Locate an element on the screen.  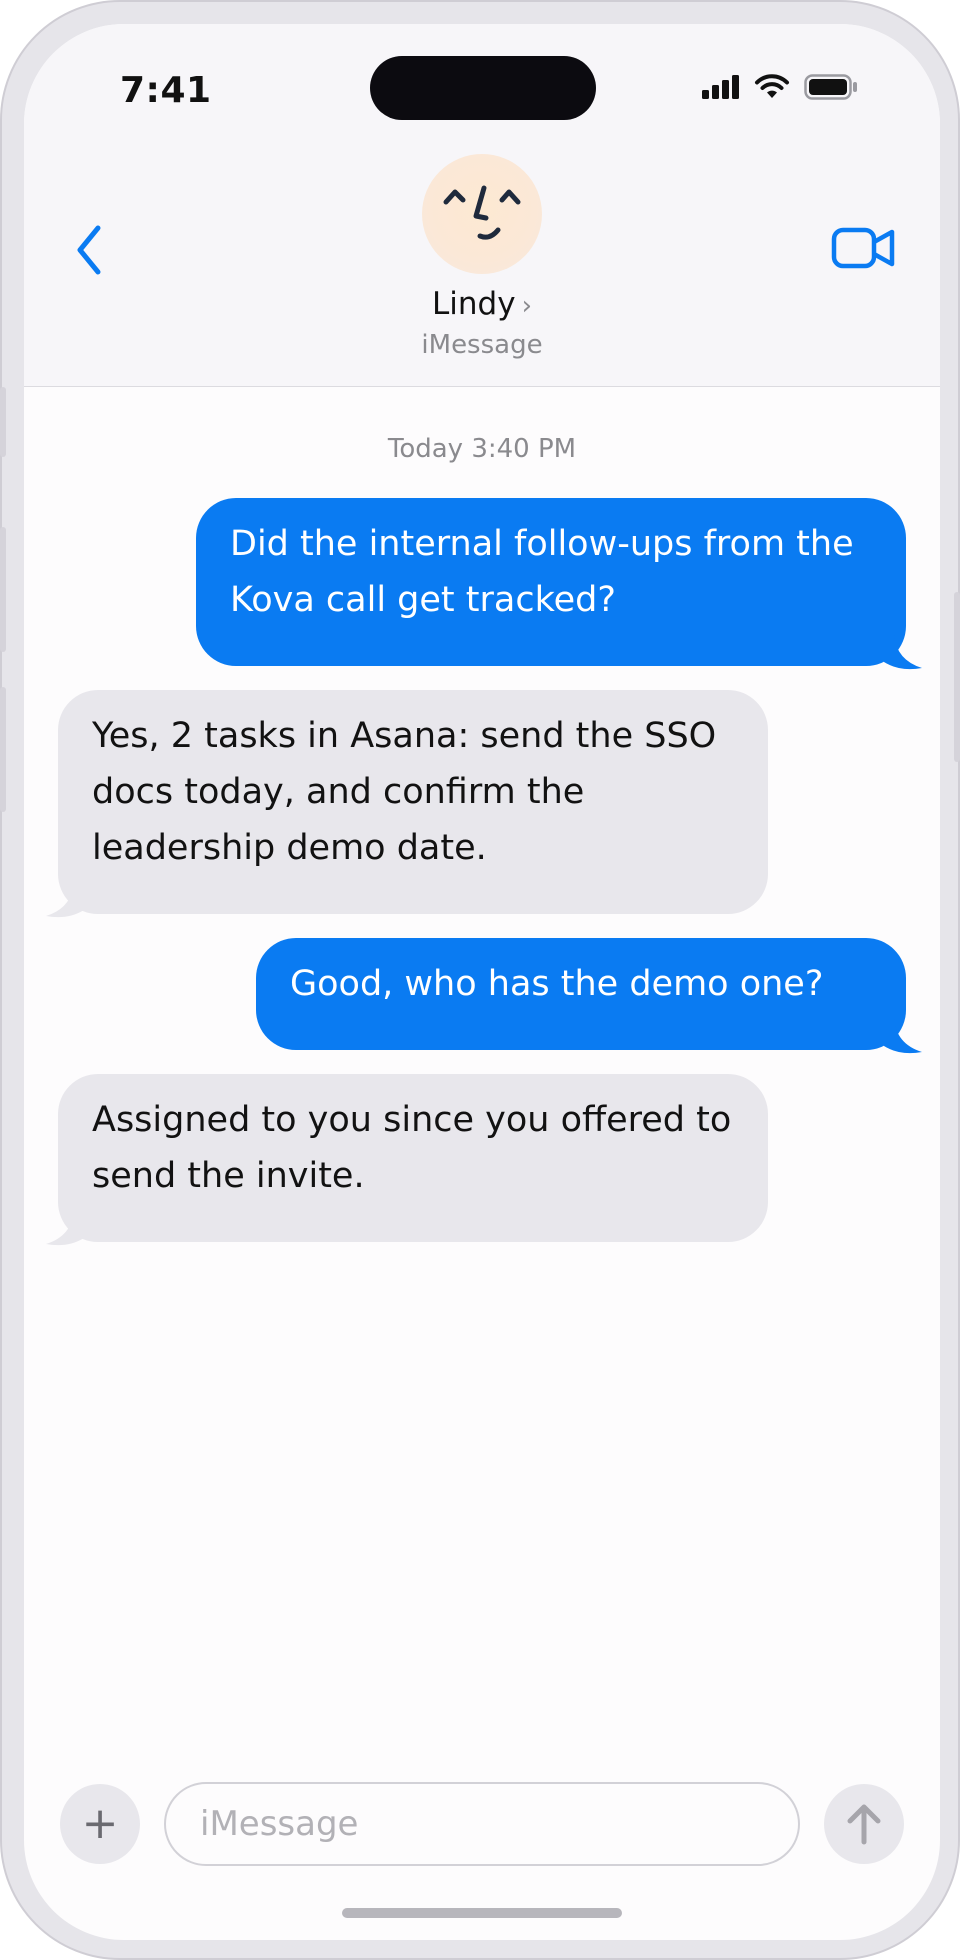
status-time: 7:41 is located at coordinates (166, 90).